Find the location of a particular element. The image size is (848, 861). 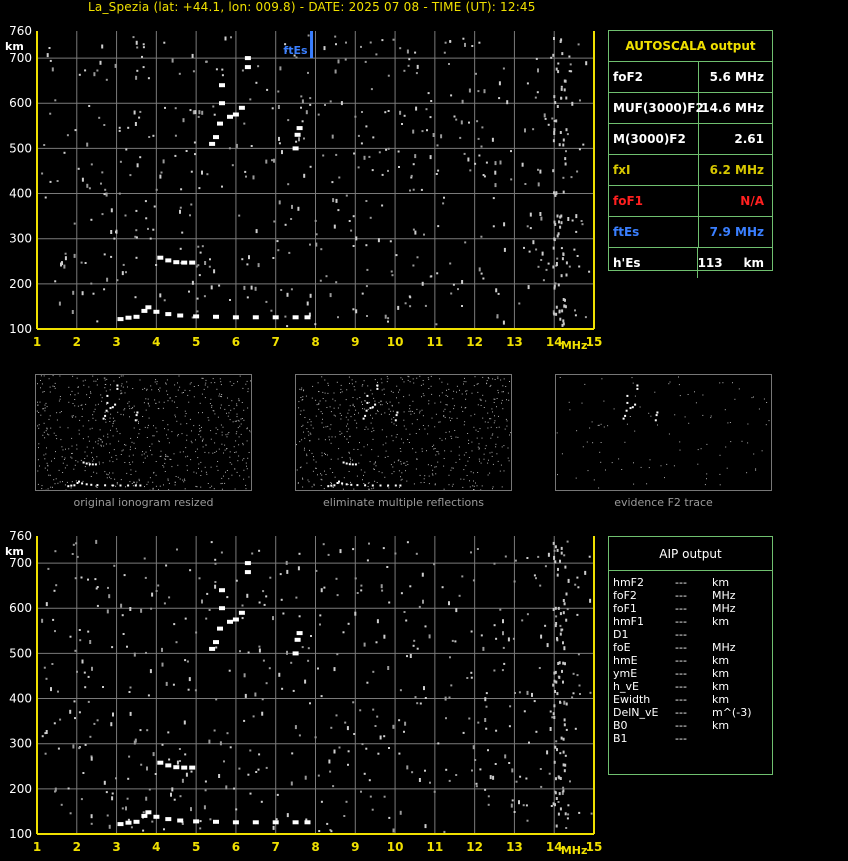

autoscala-param: foF2 is located at coordinates (654, 77).